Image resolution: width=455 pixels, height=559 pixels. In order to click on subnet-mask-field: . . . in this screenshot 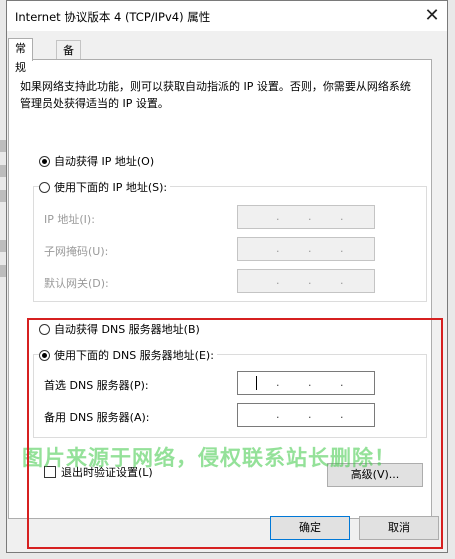, I will do `click(306, 249)`.